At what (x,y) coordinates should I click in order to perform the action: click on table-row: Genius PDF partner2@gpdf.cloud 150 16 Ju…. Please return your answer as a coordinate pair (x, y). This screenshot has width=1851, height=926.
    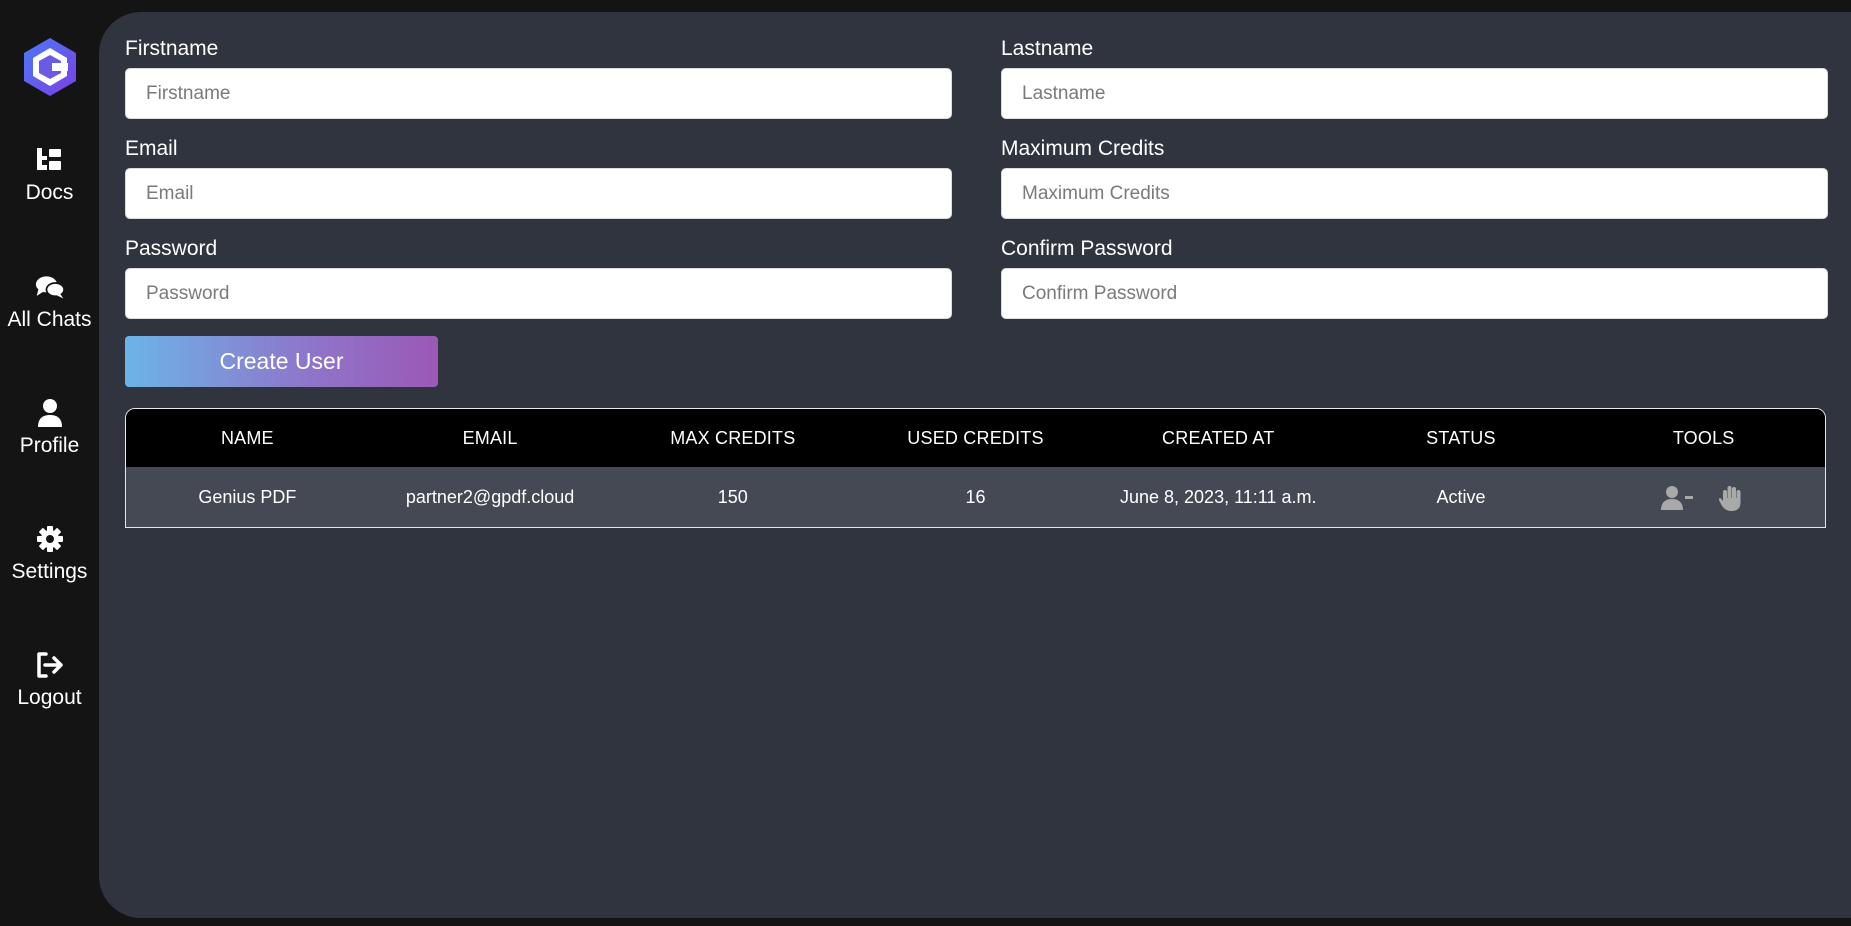
    Looking at the image, I should click on (975, 497).